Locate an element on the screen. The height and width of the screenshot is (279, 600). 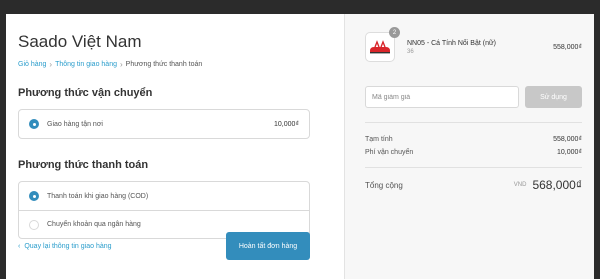
currency-code: VND is located at coordinates (520, 185).